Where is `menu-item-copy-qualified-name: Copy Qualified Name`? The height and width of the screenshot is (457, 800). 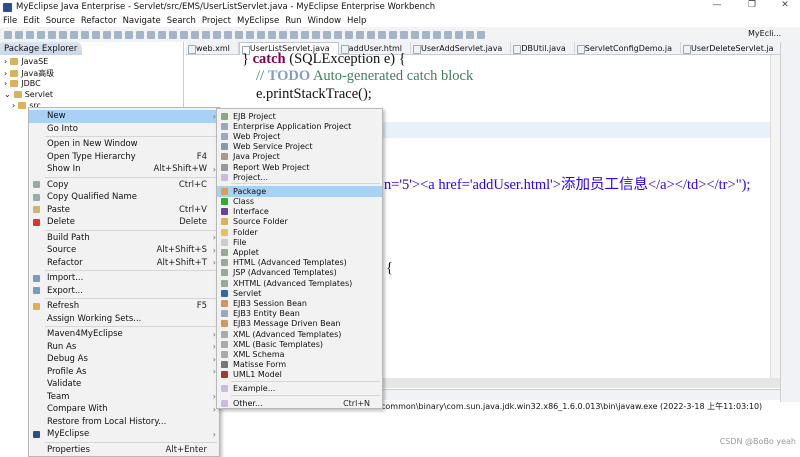
menu-item-copy-qualified-name: Copy Qualified Name is located at coordinates (124, 197).